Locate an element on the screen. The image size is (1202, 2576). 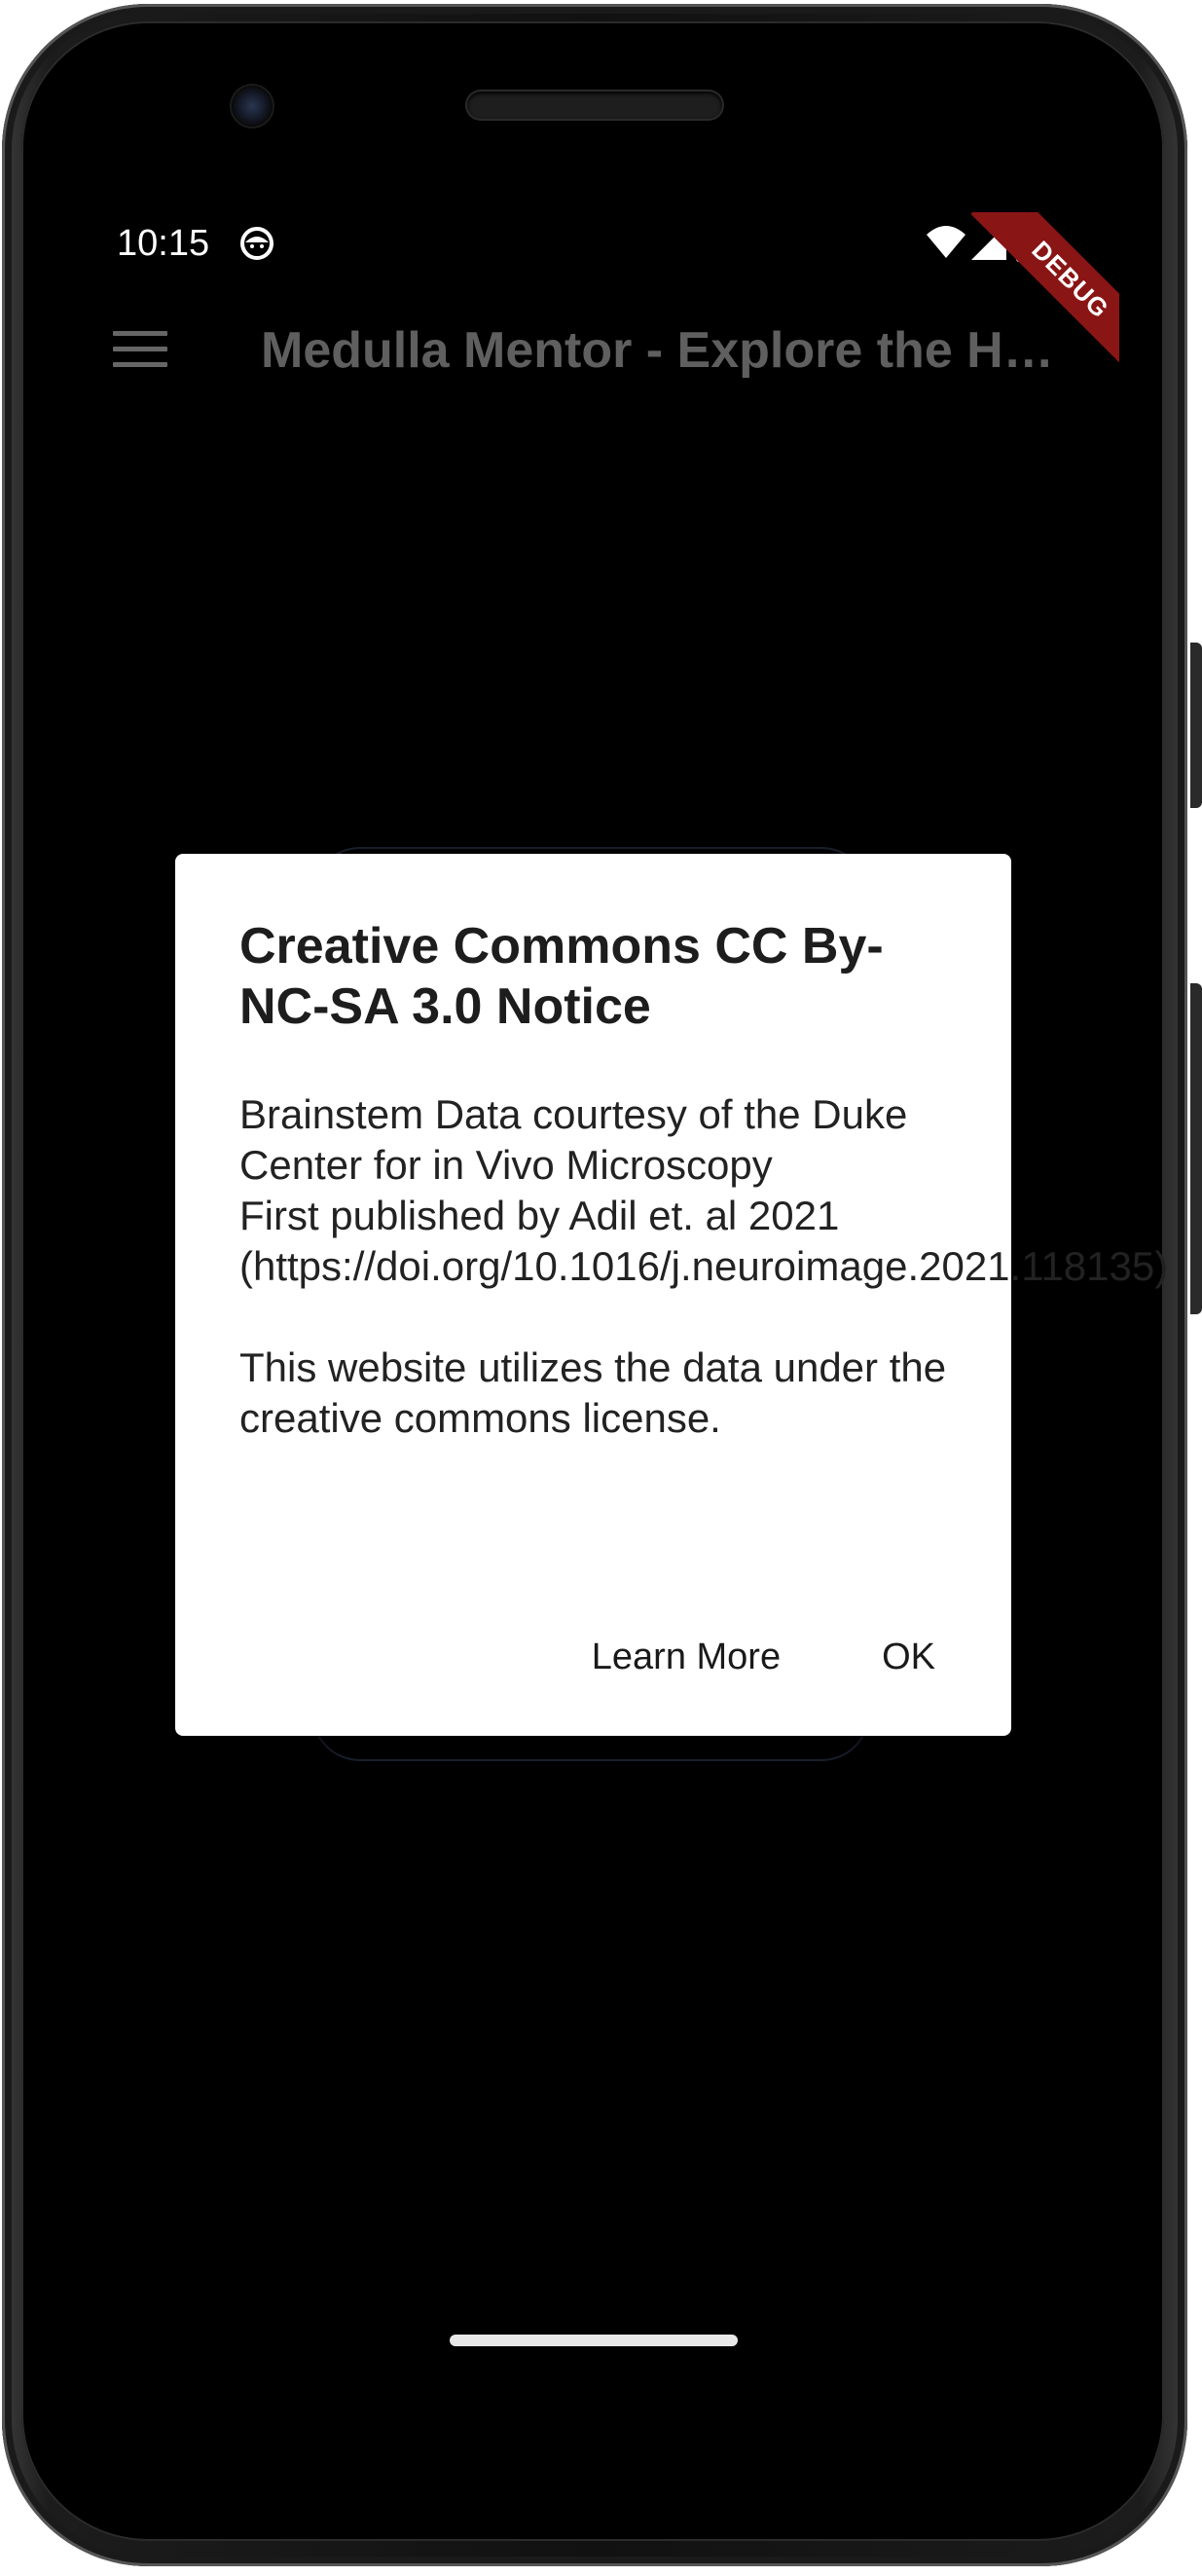
front-camera is located at coordinates (252, 106).